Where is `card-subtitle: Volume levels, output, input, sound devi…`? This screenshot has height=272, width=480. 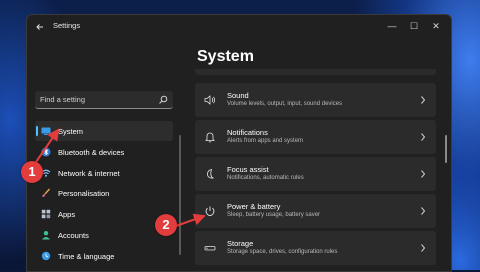
card-subtitle: Volume levels, output, input, sound devi… is located at coordinates (285, 104).